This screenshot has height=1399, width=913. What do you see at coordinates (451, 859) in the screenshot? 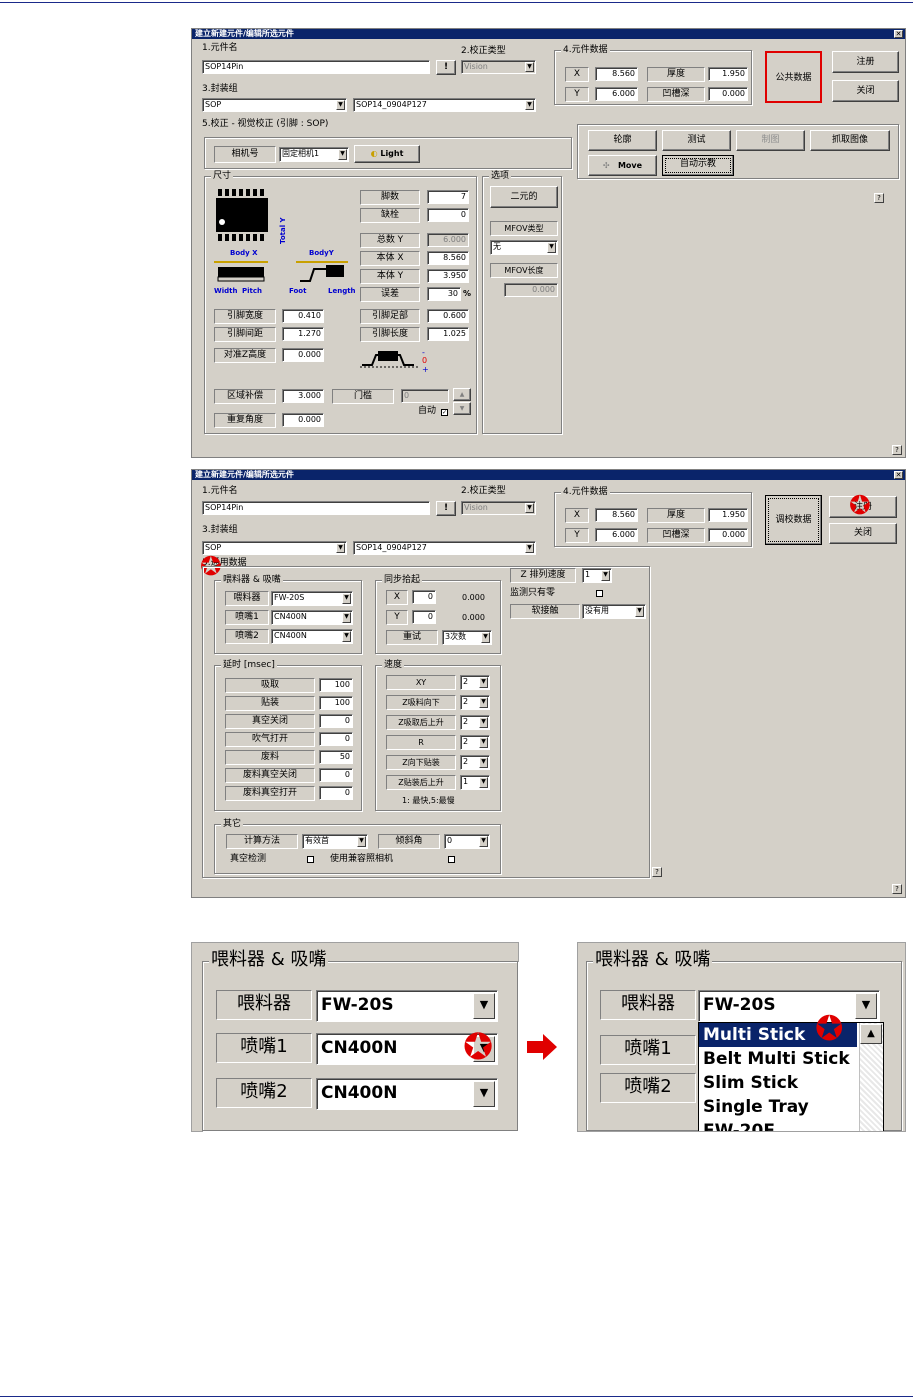
I see `compat-camera-checkbox` at bounding box center [451, 859].